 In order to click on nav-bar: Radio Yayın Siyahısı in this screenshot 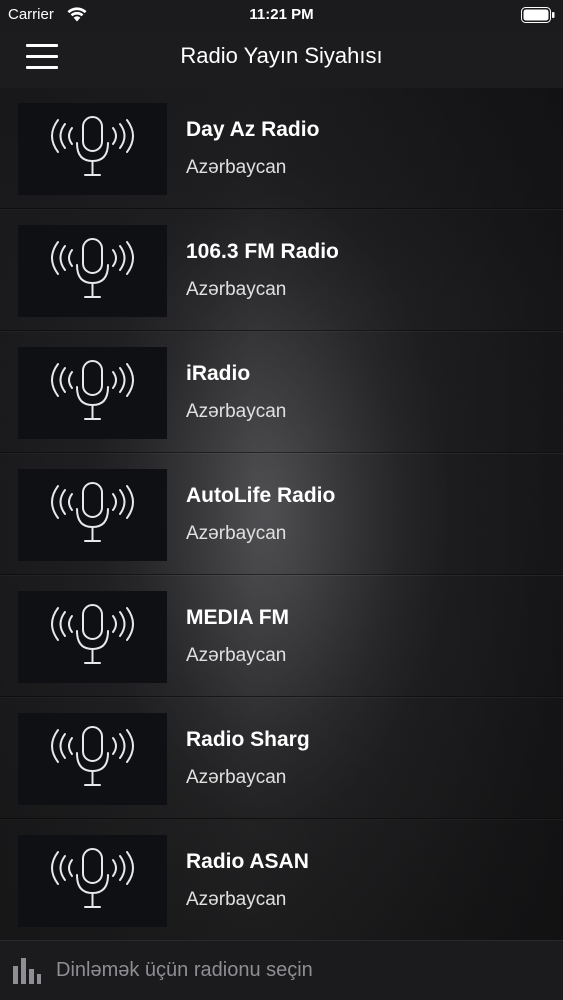, I will do `click(281, 59)`.